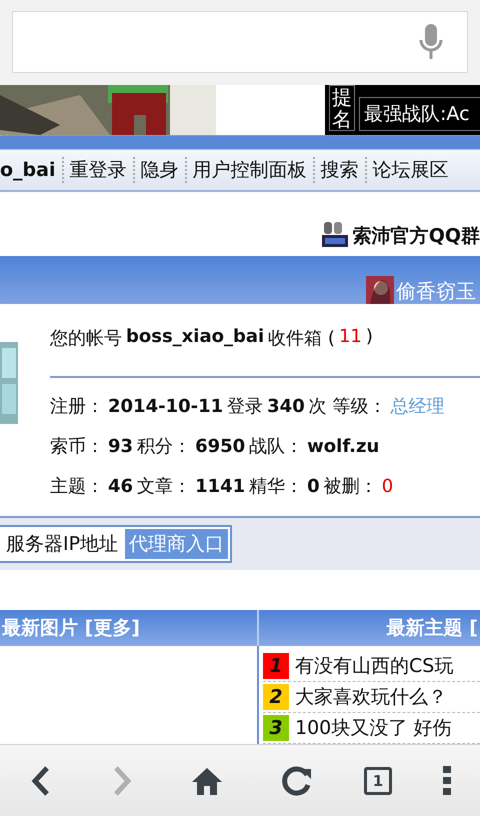 Image resolution: width=480 pixels, height=816 pixels. I want to click on info-value: 1141, so click(220, 486).